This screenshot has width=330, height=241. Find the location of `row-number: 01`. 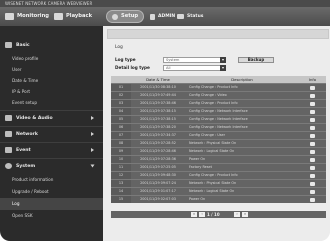

row-number: 01 is located at coordinates (121, 87).